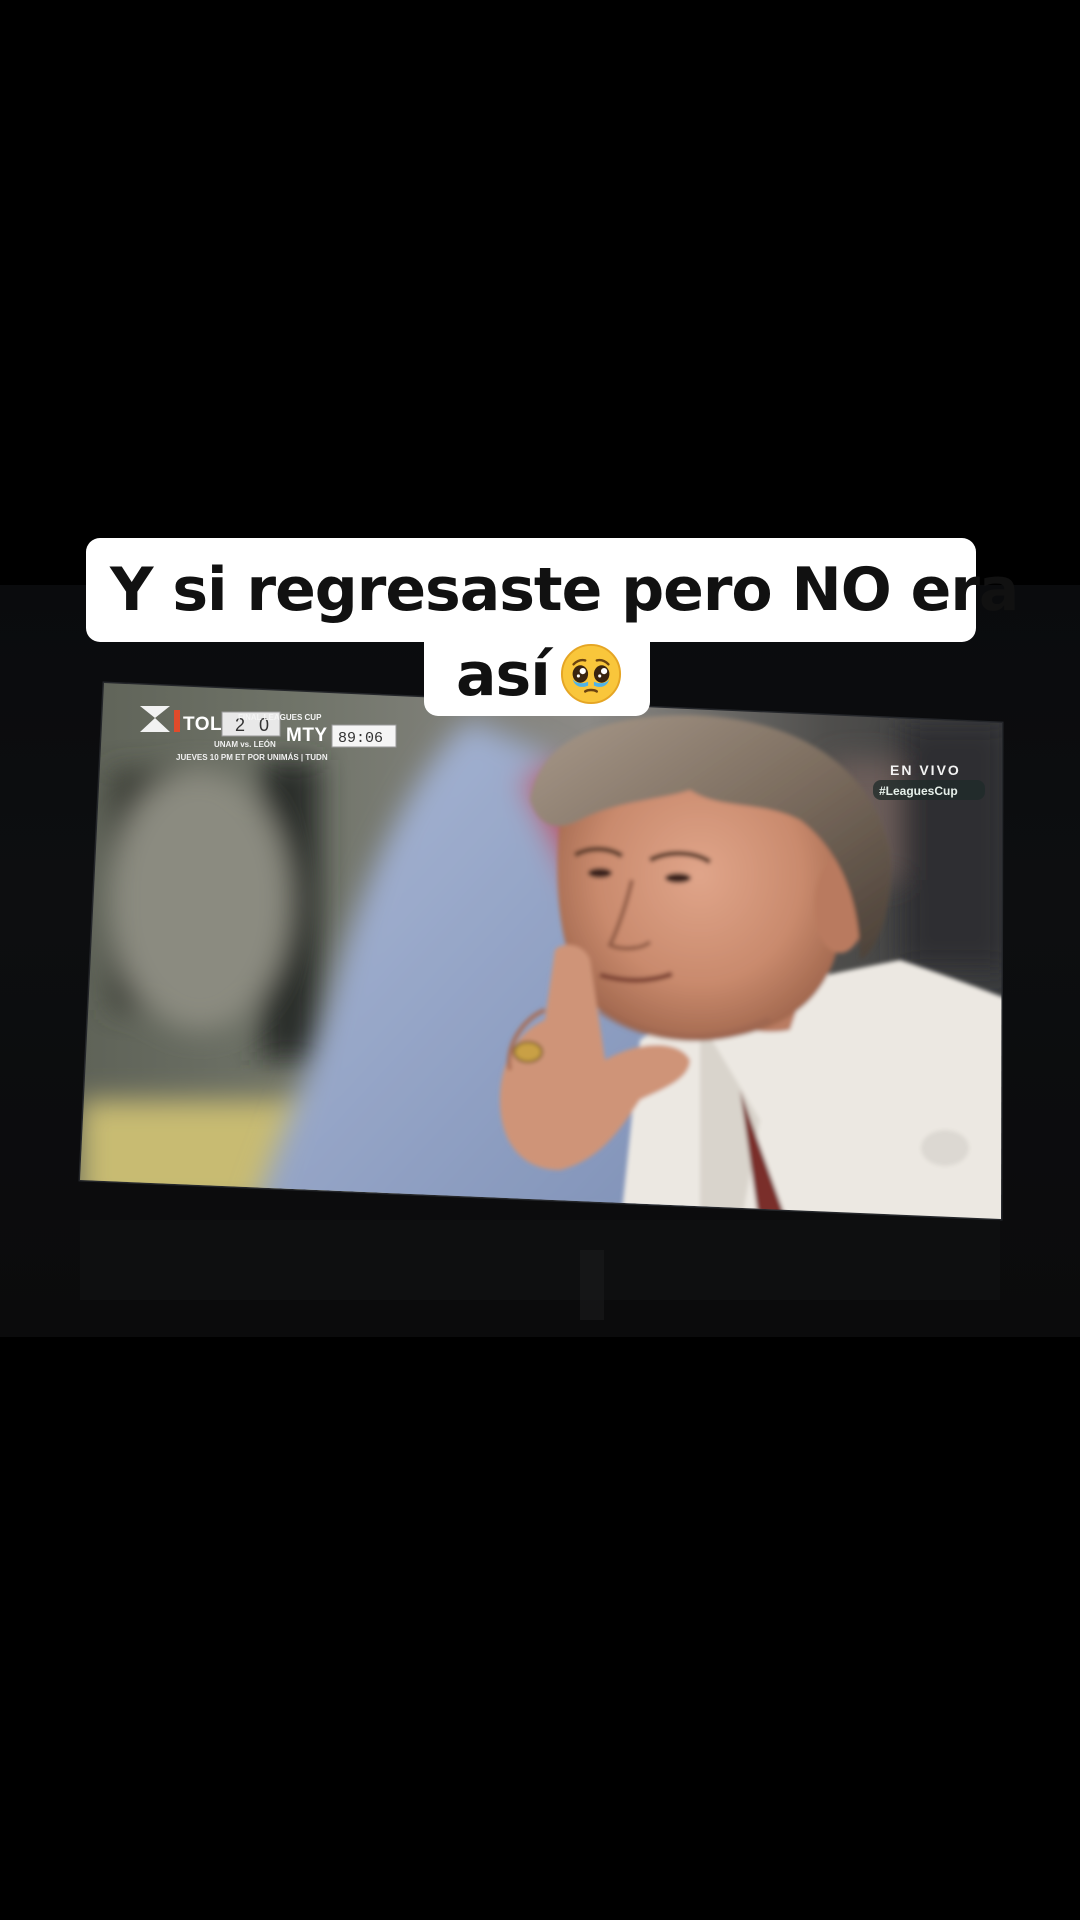 The width and height of the screenshot is (1080, 1920). Describe the element at coordinates (503, 675) in the screenshot. I see `caption-line-2-text: así` at that location.